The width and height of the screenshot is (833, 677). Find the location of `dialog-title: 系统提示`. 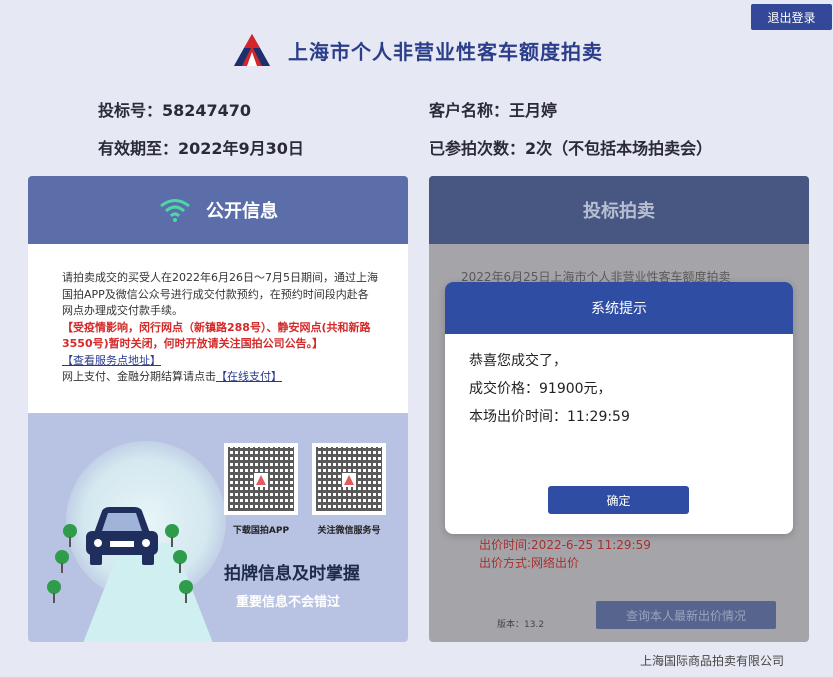

dialog-title: 系统提示 is located at coordinates (619, 308).